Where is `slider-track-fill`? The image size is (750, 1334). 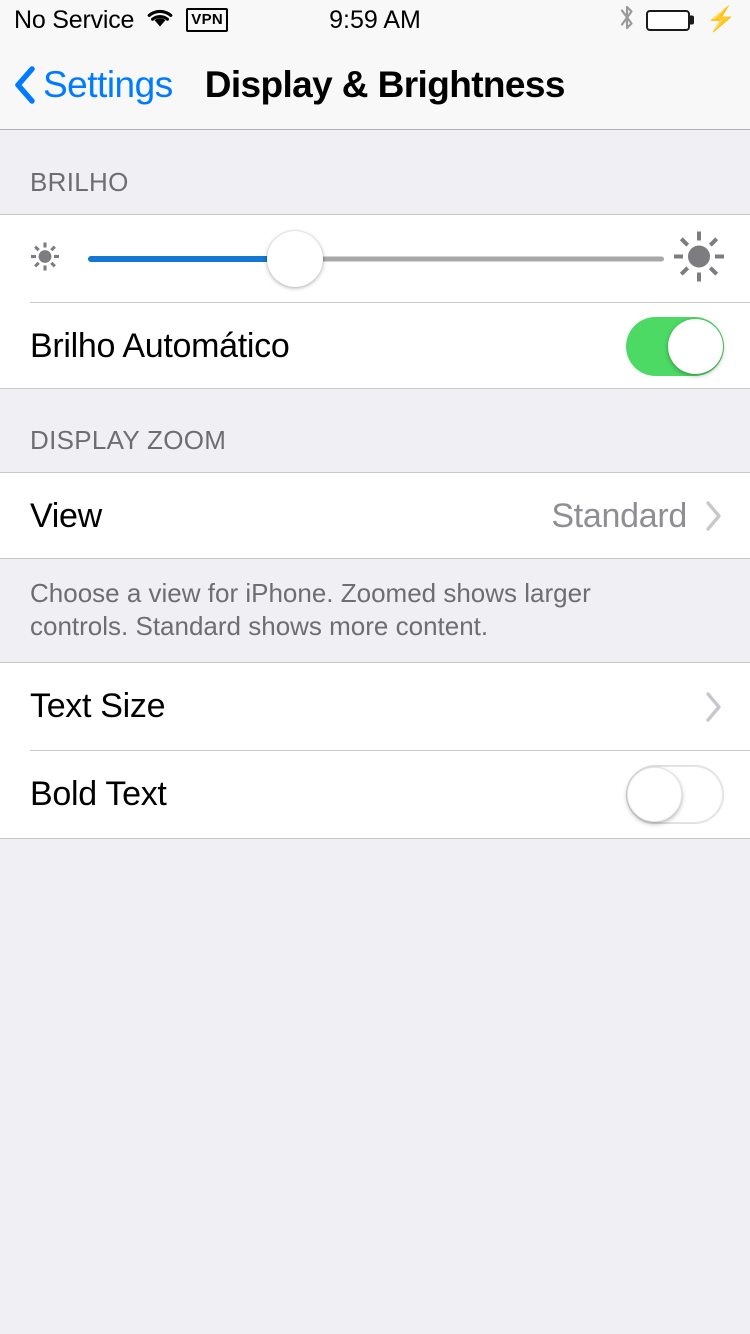
slider-track-fill is located at coordinates (192, 259).